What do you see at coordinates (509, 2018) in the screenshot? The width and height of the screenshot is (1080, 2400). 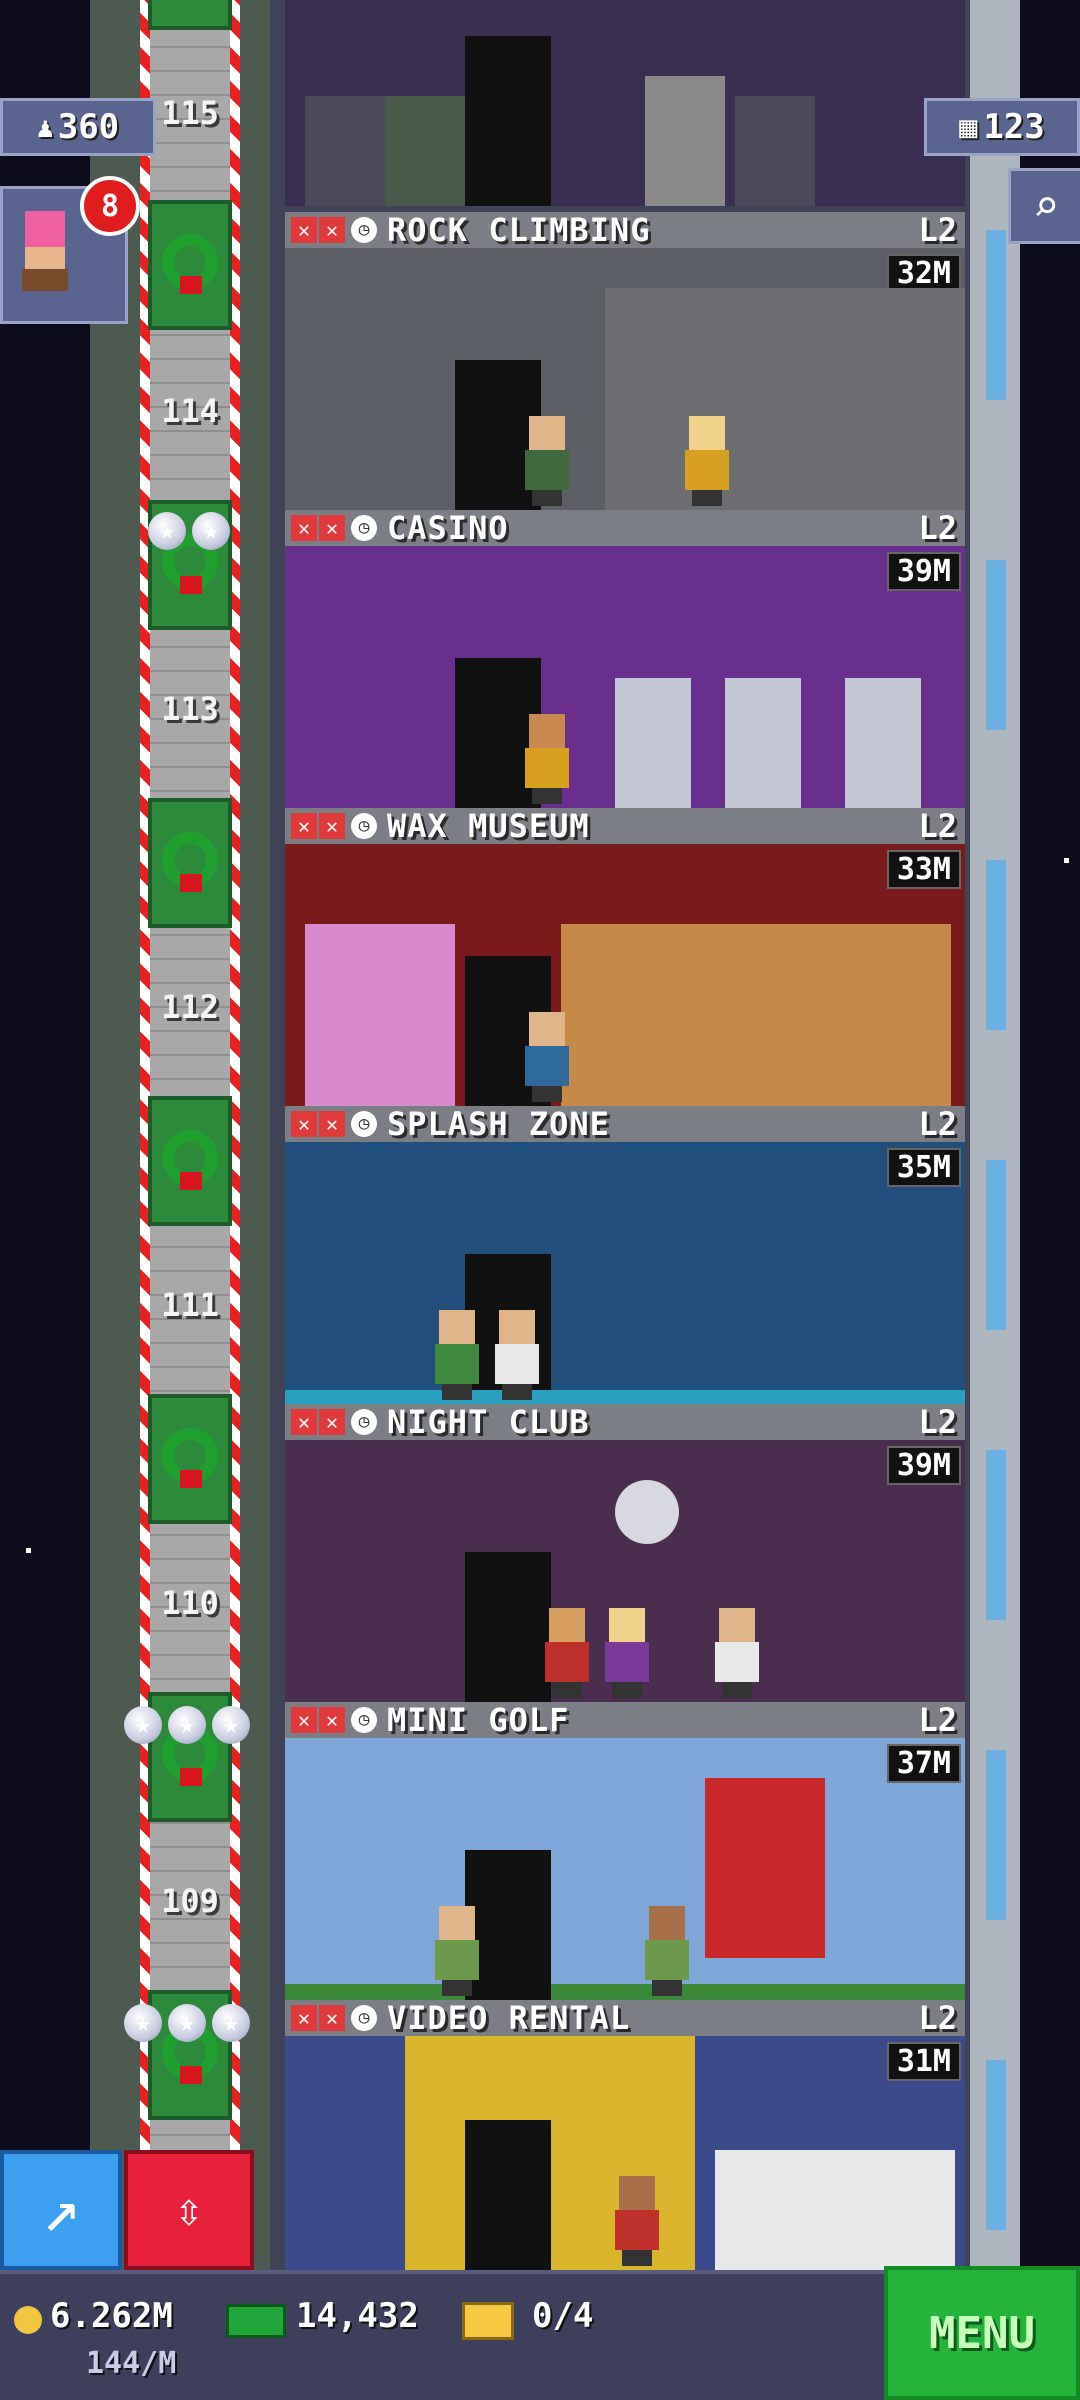 I see `room-name: VIDEO RENTAL` at bounding box center [509, 2018].